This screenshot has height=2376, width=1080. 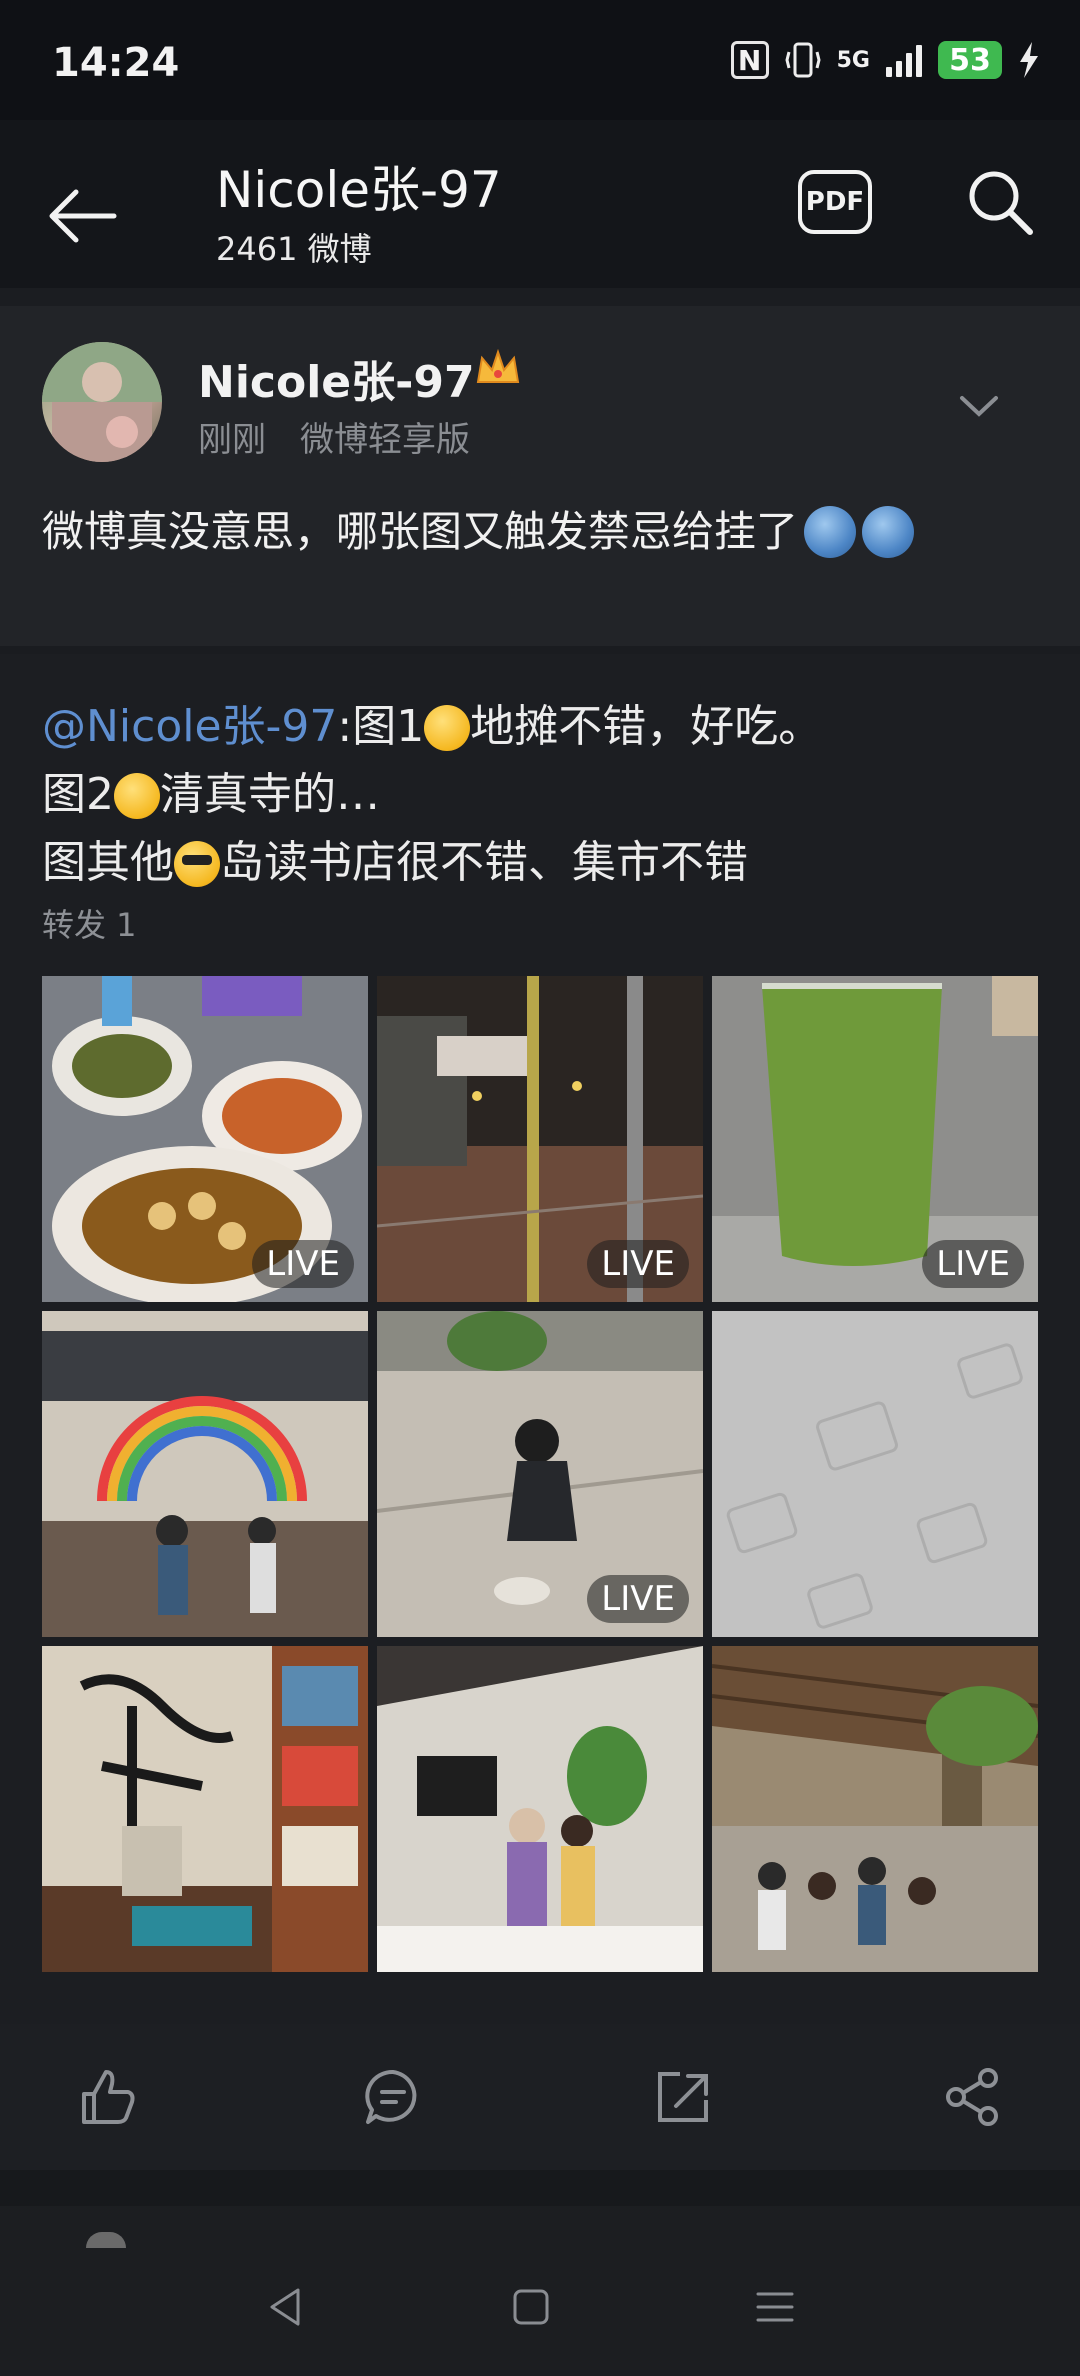 I want to click on back-button, so click(x=82, y=216).